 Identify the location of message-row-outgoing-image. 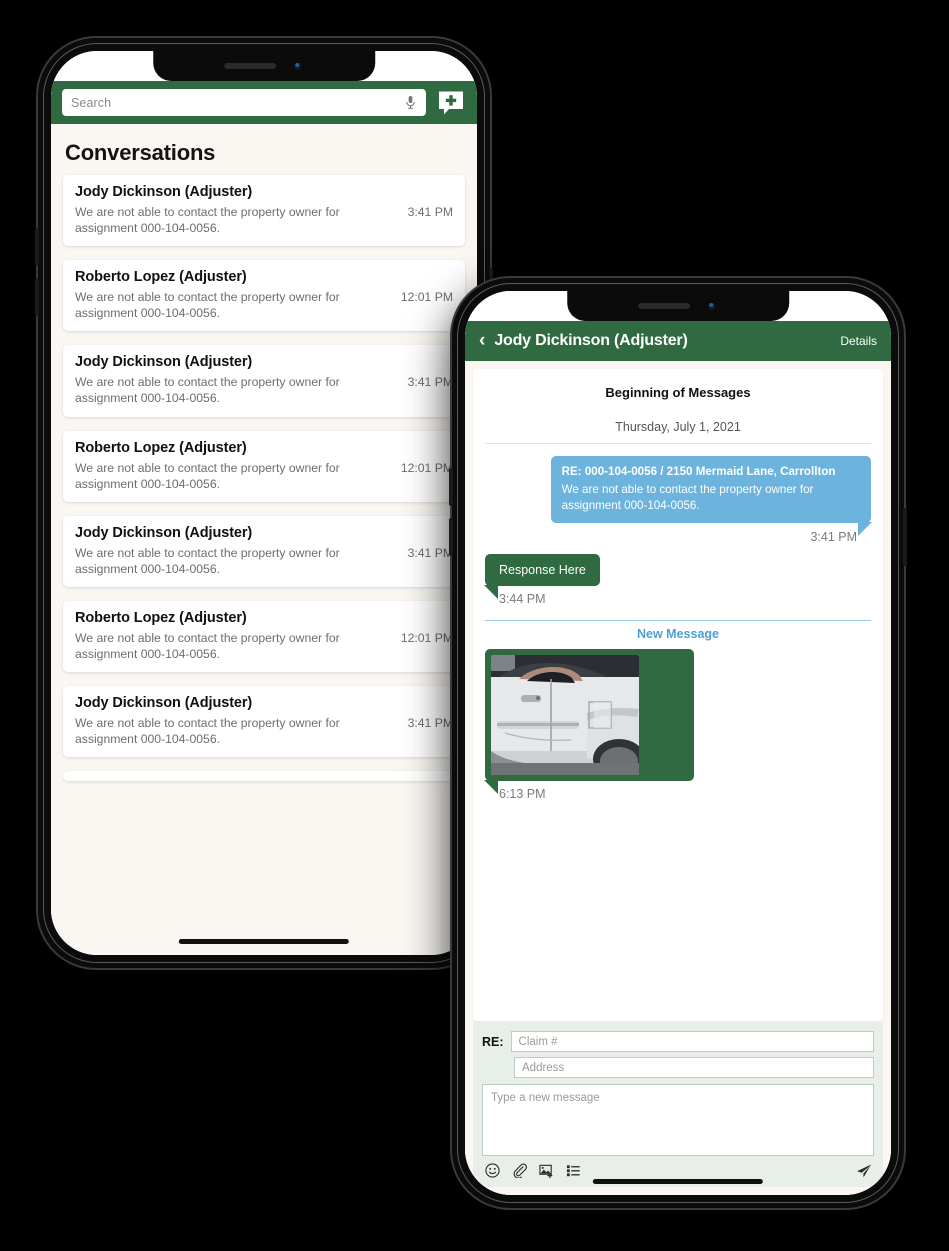
(677, 718).